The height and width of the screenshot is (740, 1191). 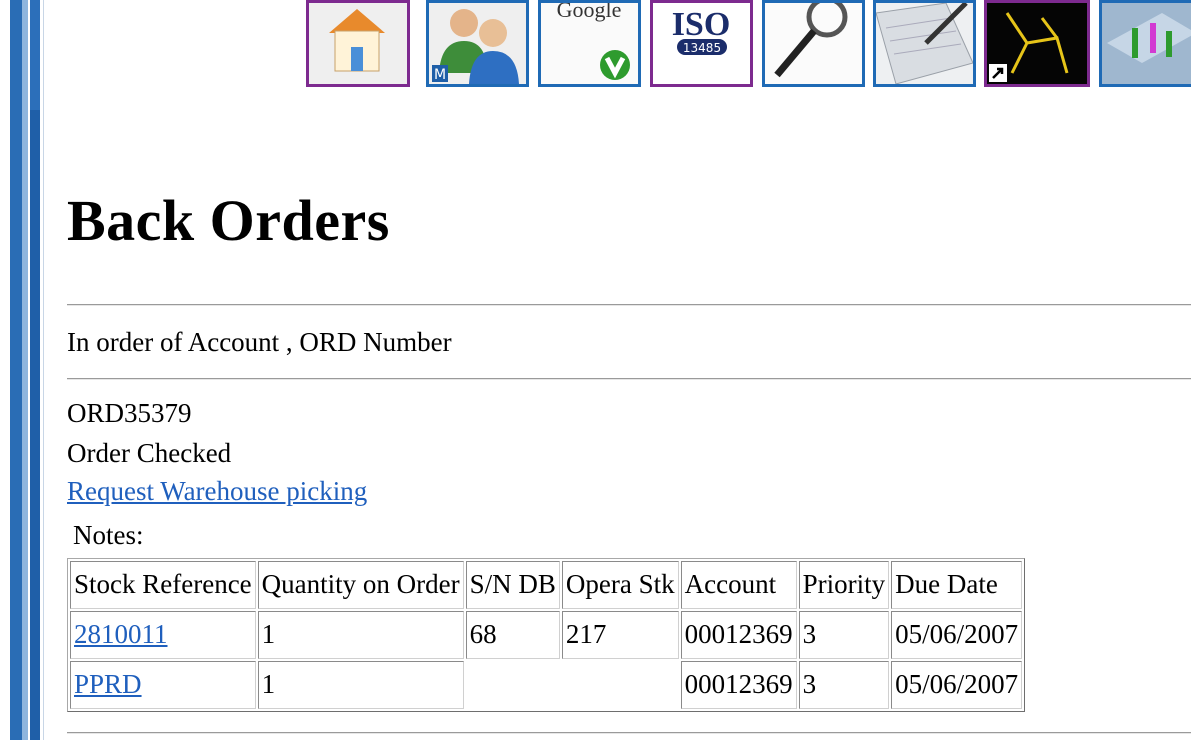 What do you see at coordinates (513, 685) in the screenshot?
I see `sn-db-cell` at bounding box center [513, 685].